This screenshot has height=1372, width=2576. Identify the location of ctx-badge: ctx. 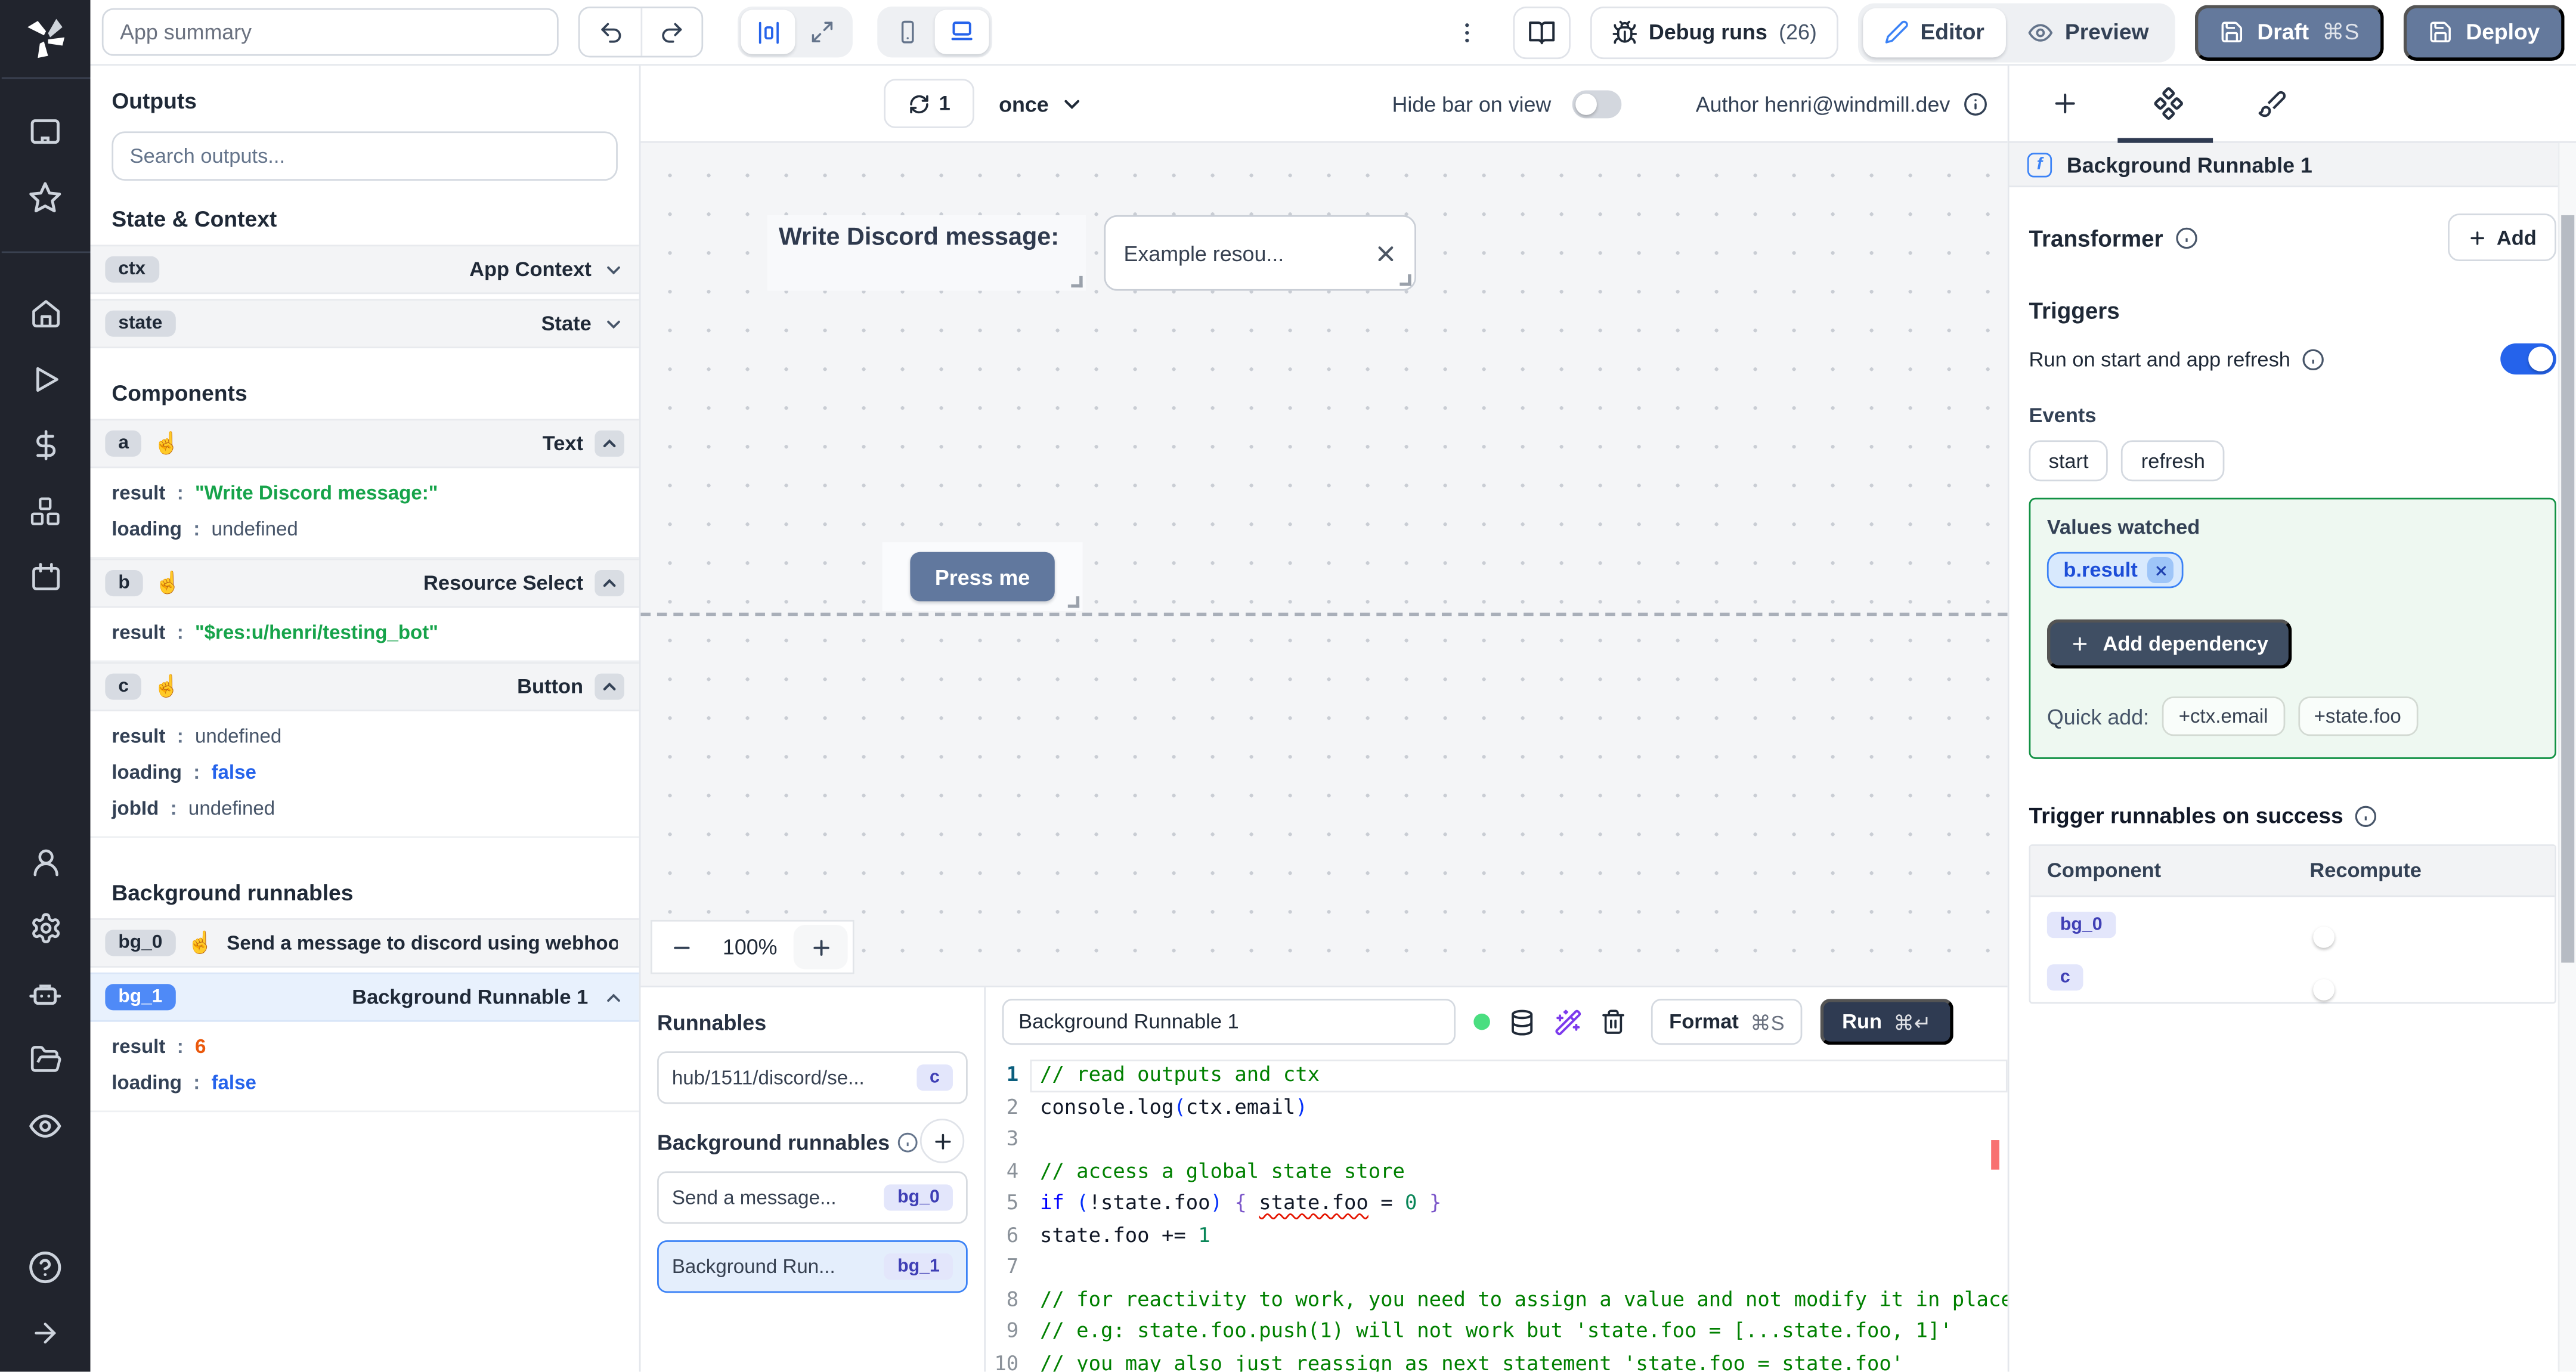
(132, 269).